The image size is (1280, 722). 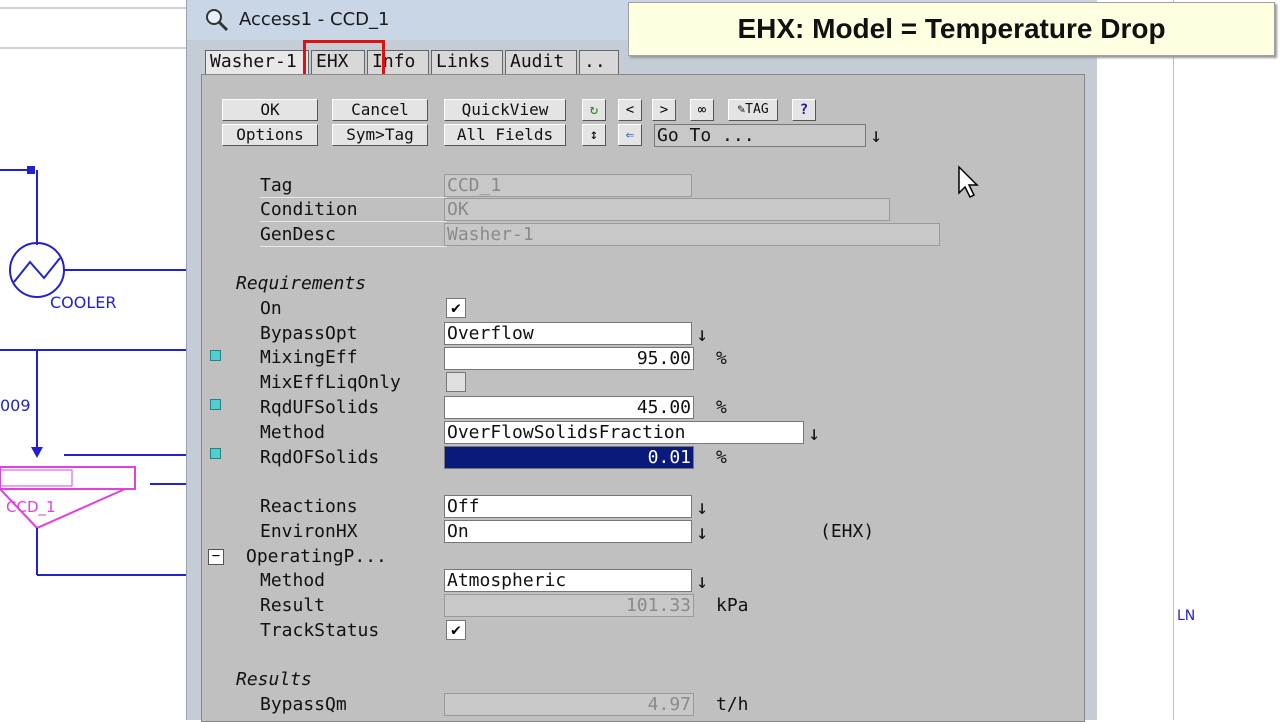 I want to click on help-button: ?, so click(x=804, y=110).